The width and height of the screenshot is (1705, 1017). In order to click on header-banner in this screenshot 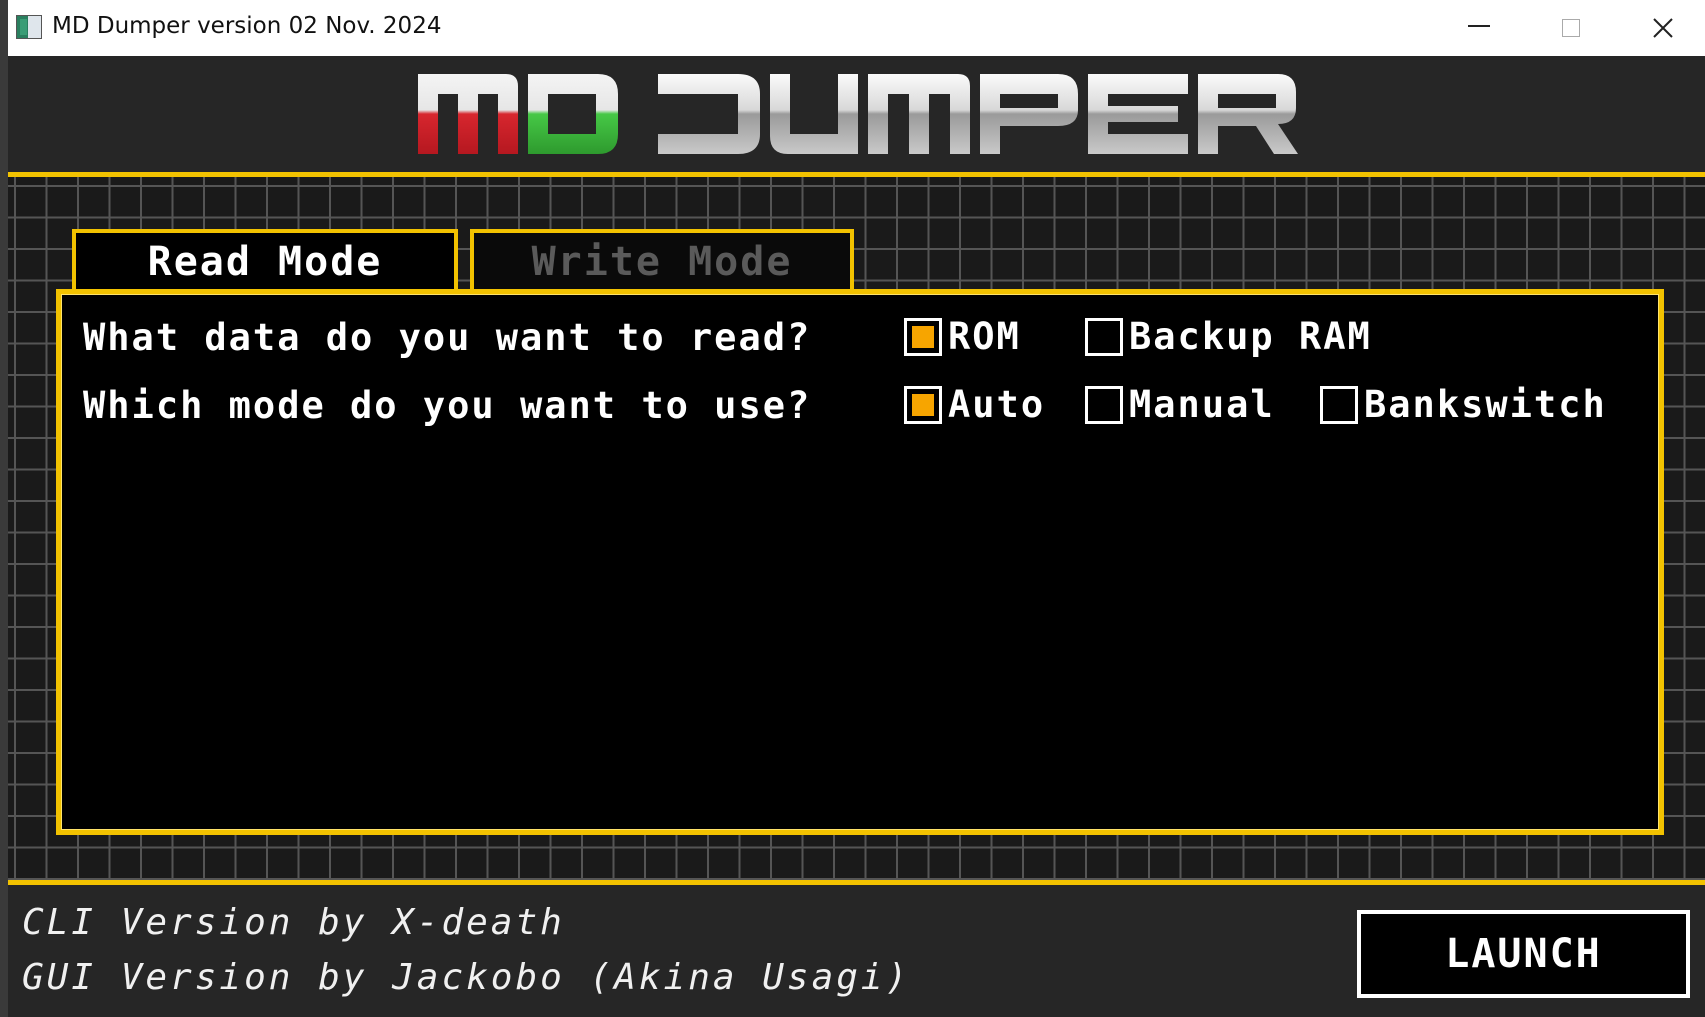, I will do `click(856, 114)`.